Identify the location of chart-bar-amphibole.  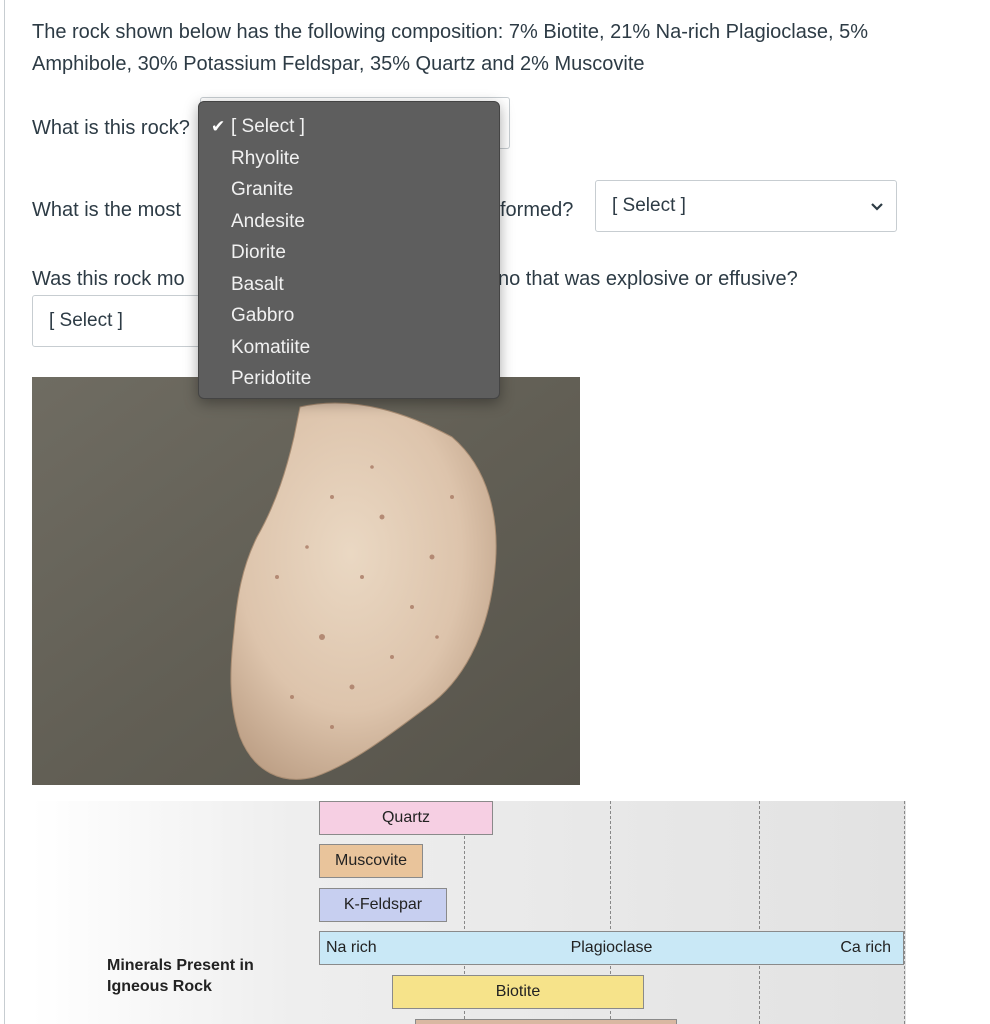
(546, 1021).